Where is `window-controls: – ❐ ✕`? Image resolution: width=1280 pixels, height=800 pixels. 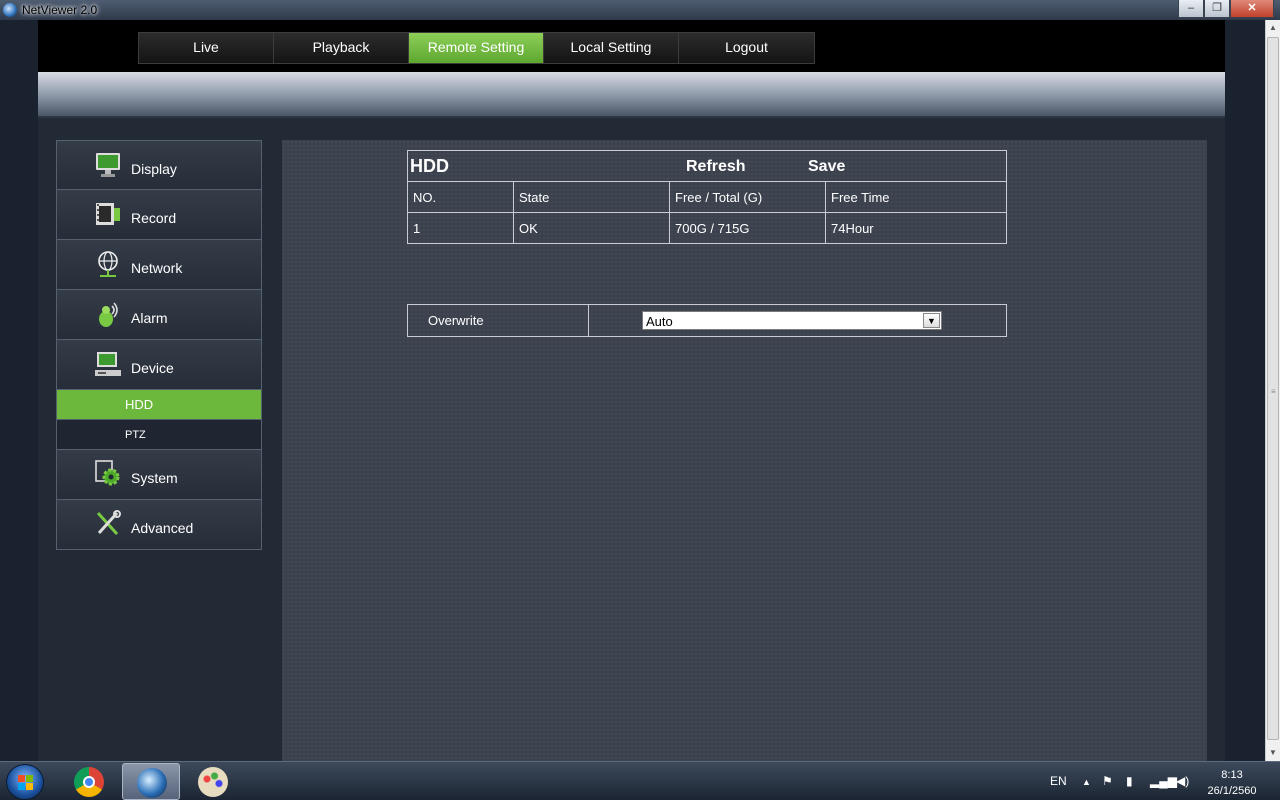 window-controls: – ❐ ✕ is located at coordinates (1226, 9).